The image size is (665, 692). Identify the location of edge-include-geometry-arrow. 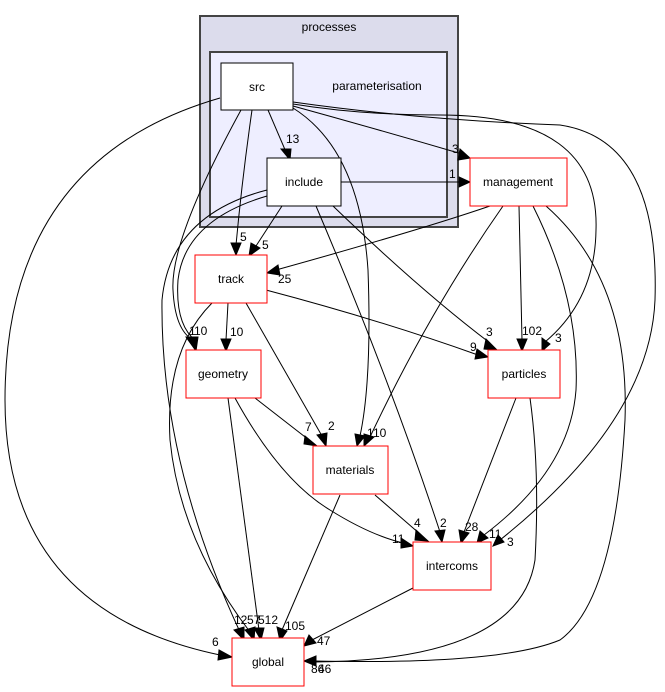
(192, 344).